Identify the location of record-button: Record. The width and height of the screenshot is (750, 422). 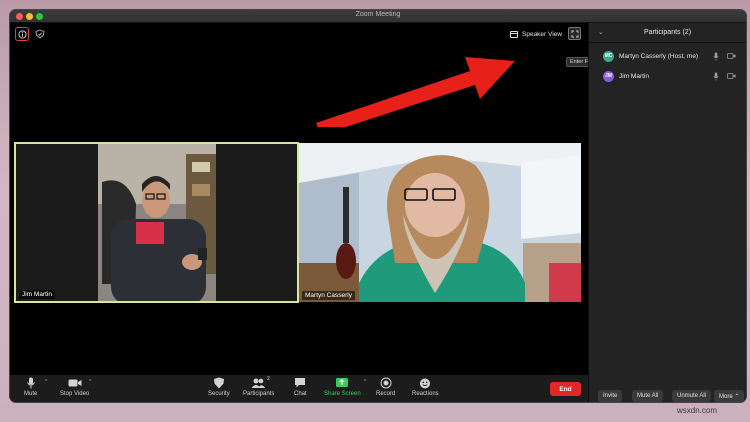
(385, 387).